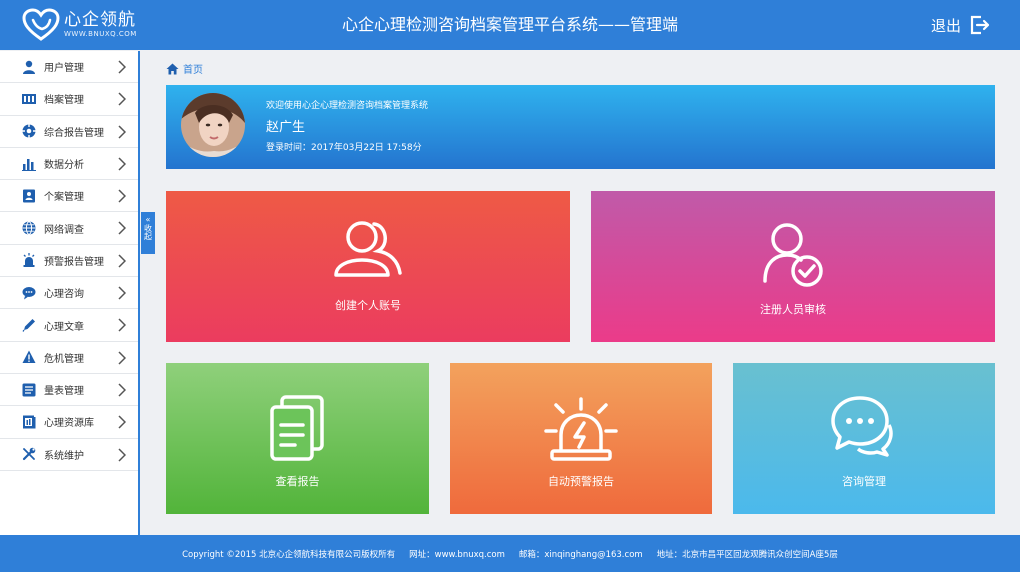 This screenshot has height=572, width=1020. What do you see at coordinates (581, 554) in the screenshot?
I see `footer-email: 邮箱：xinqinghang@163.com` at bounding box center [581, 554].